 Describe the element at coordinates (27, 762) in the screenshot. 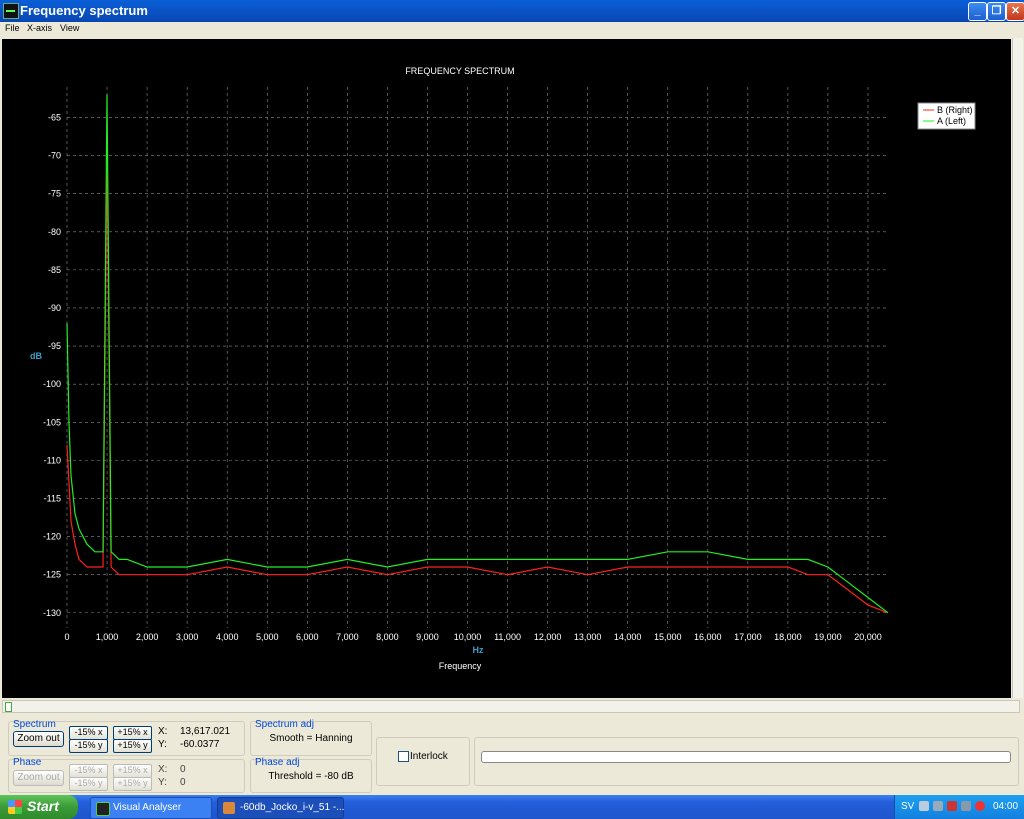

I see `phase-group-label: Phase` at that location.